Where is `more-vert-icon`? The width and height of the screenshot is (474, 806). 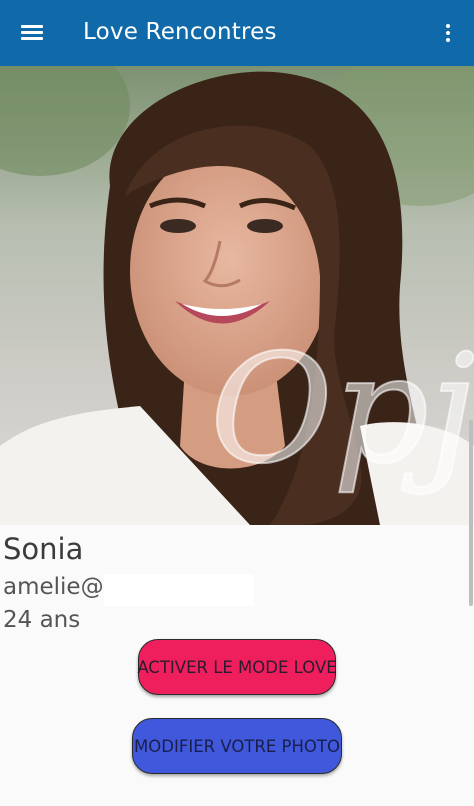 more-vert-icon is located at coordinates (448, 33).